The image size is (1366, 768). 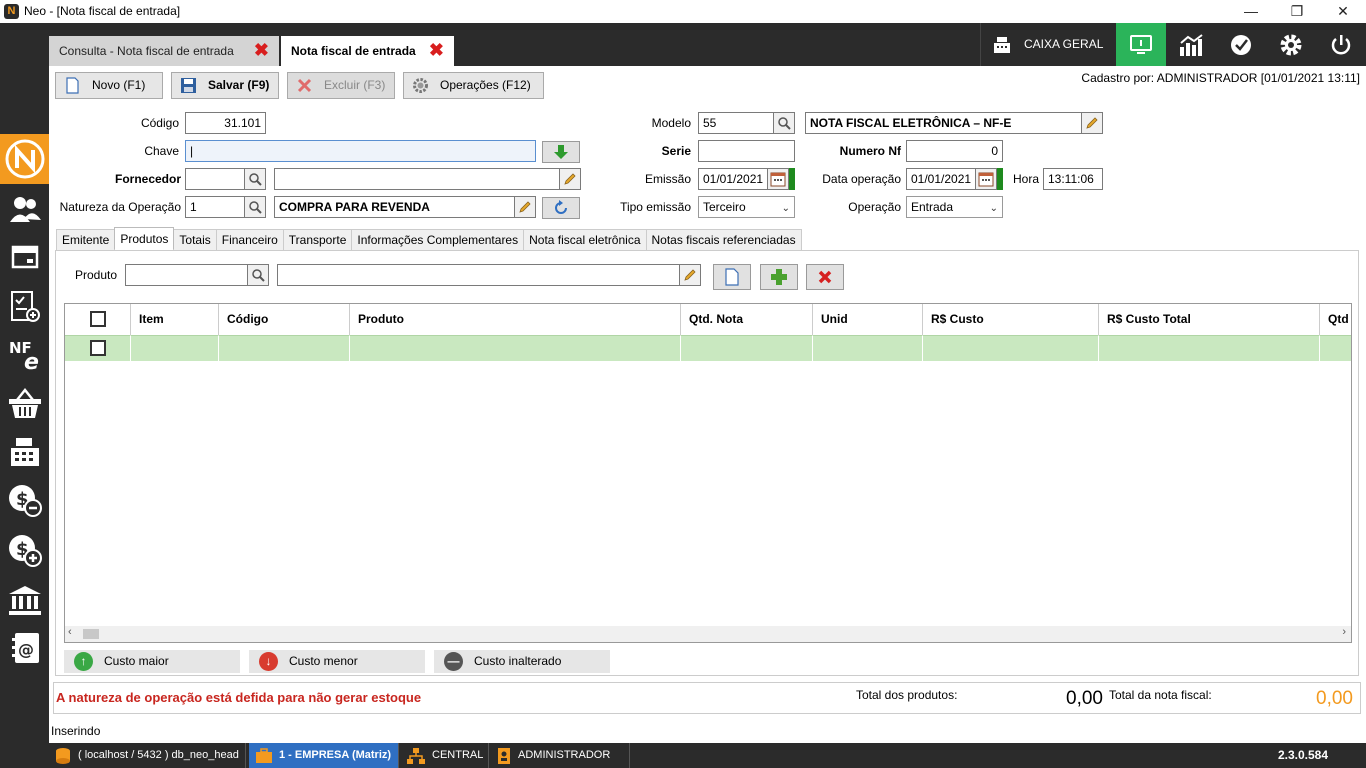 I want to click on row-cell-qtd, so click(x=1335, y=348).